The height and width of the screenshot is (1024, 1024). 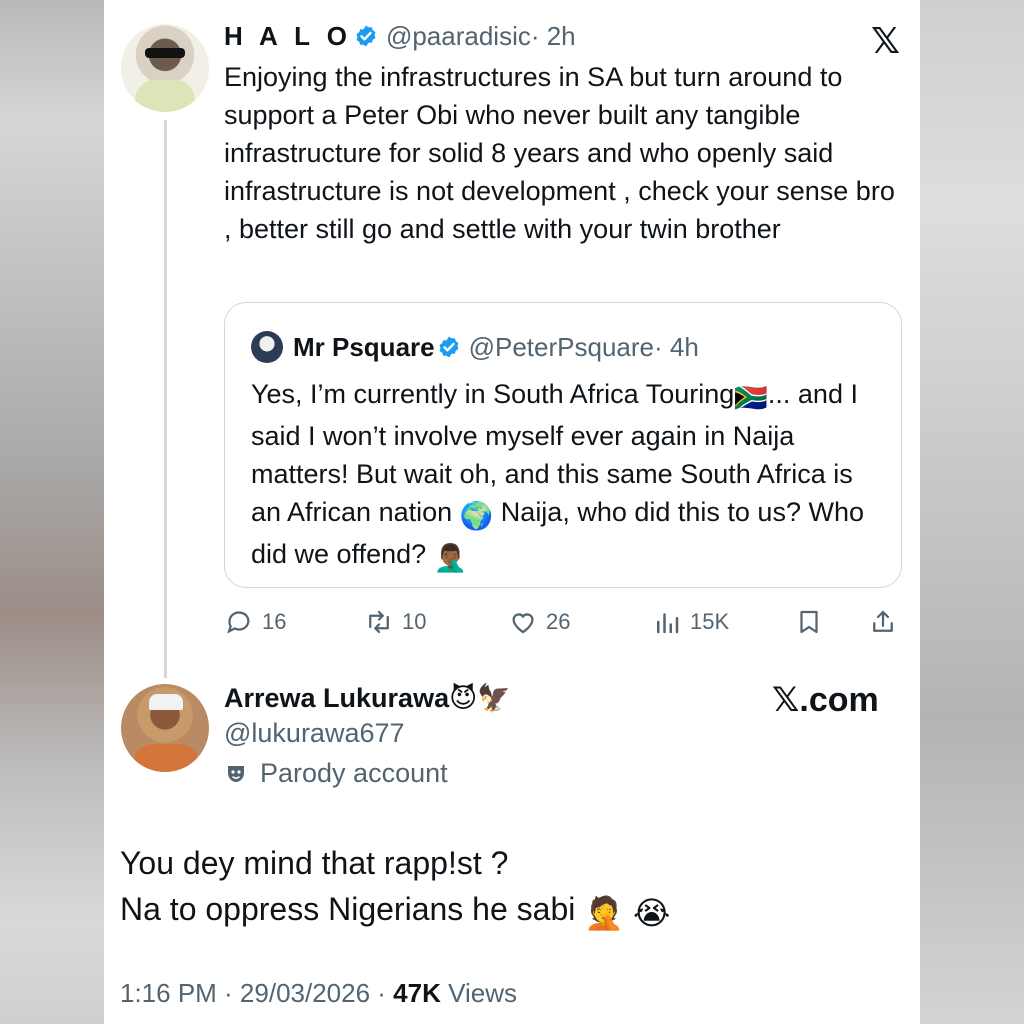 I want to click on quoted-author-handle: @PeterPsquare, so click(x=561, y=346).